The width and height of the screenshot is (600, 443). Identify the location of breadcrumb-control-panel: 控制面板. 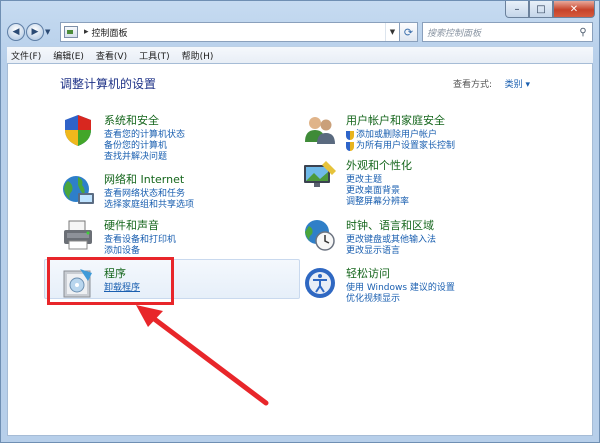
(238, 32).